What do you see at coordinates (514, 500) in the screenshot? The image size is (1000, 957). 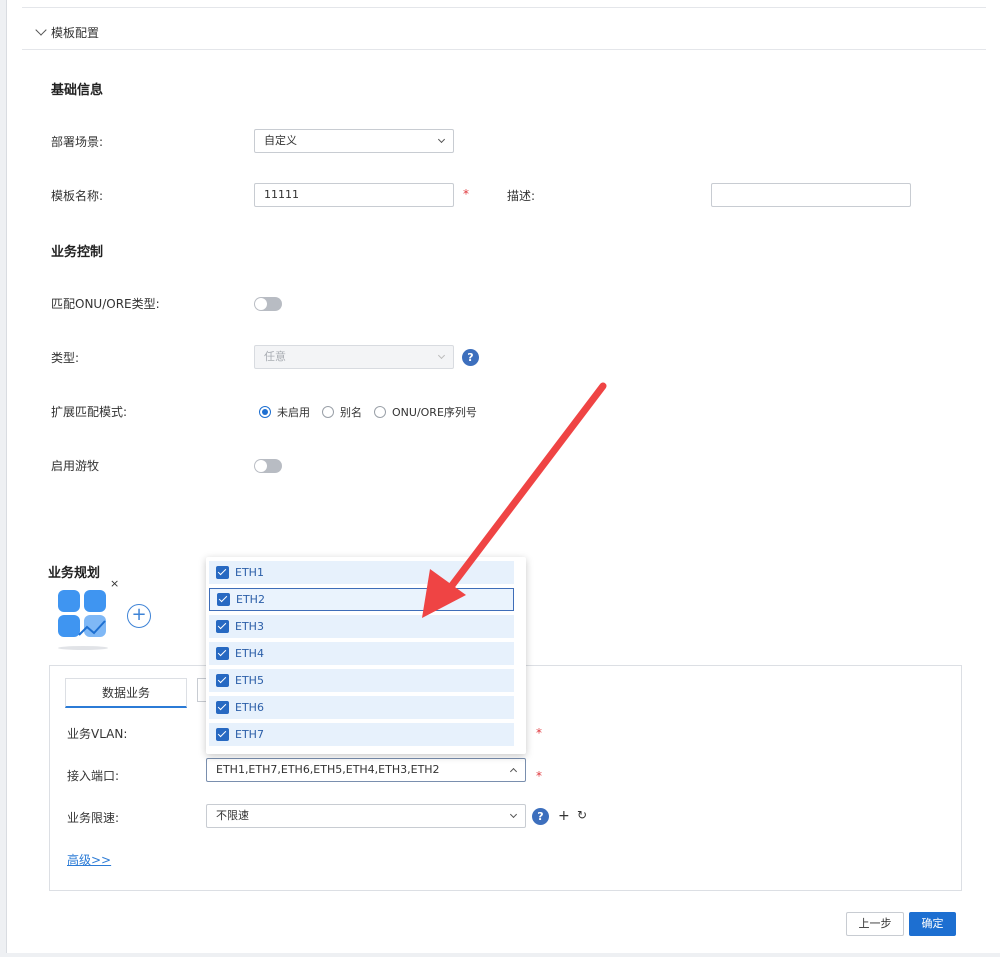 I see `annotation-arrow` at bounding box center [514, 500].